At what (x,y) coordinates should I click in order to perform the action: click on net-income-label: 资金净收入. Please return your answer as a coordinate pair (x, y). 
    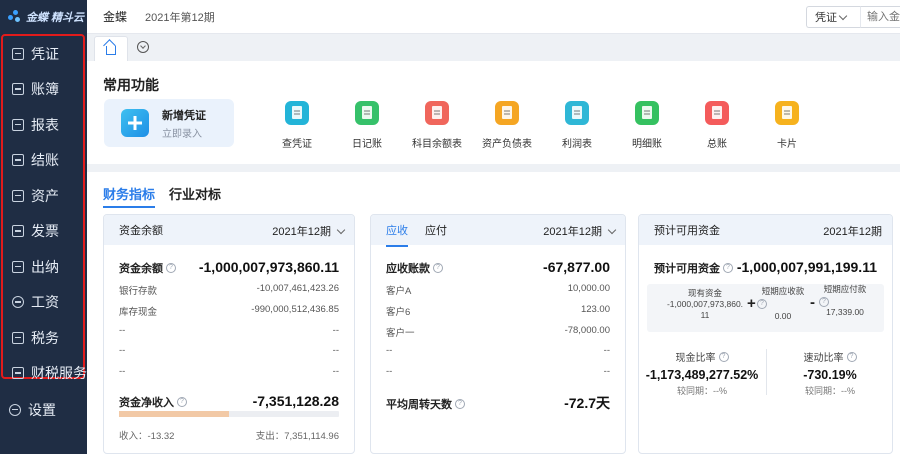
    Looking at the image, I should click on (146, 403).